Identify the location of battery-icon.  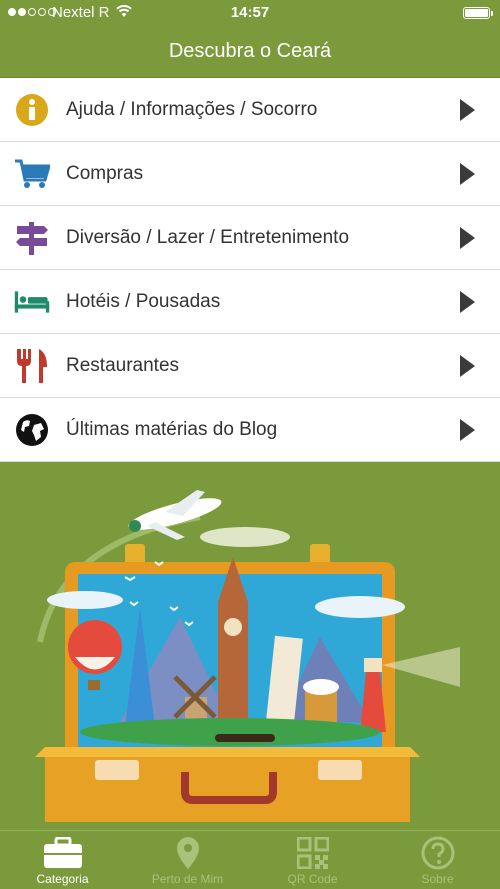
(478, 13).